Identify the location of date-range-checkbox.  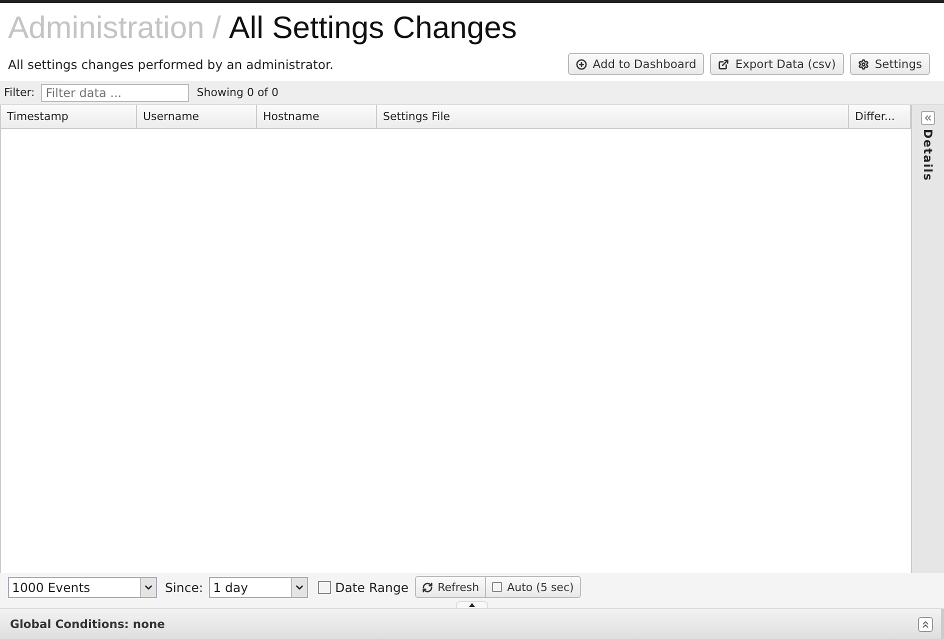
(325, 587).